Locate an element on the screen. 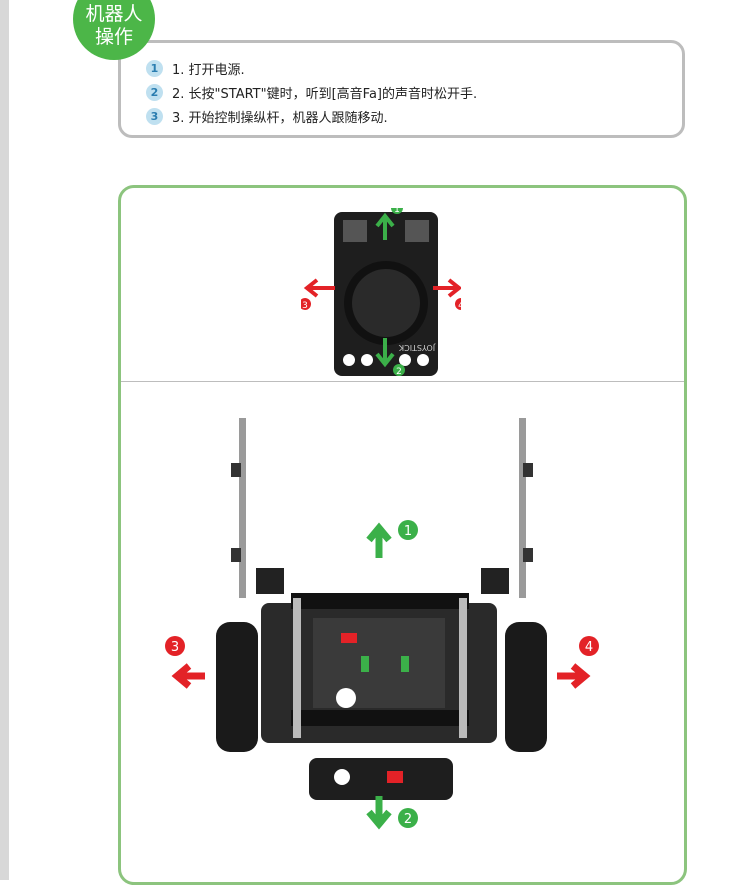  step-2: 2 2. 长按"START"键时，听到[高音Fa]的声音时松开手. is located at coordinates (311, 92).